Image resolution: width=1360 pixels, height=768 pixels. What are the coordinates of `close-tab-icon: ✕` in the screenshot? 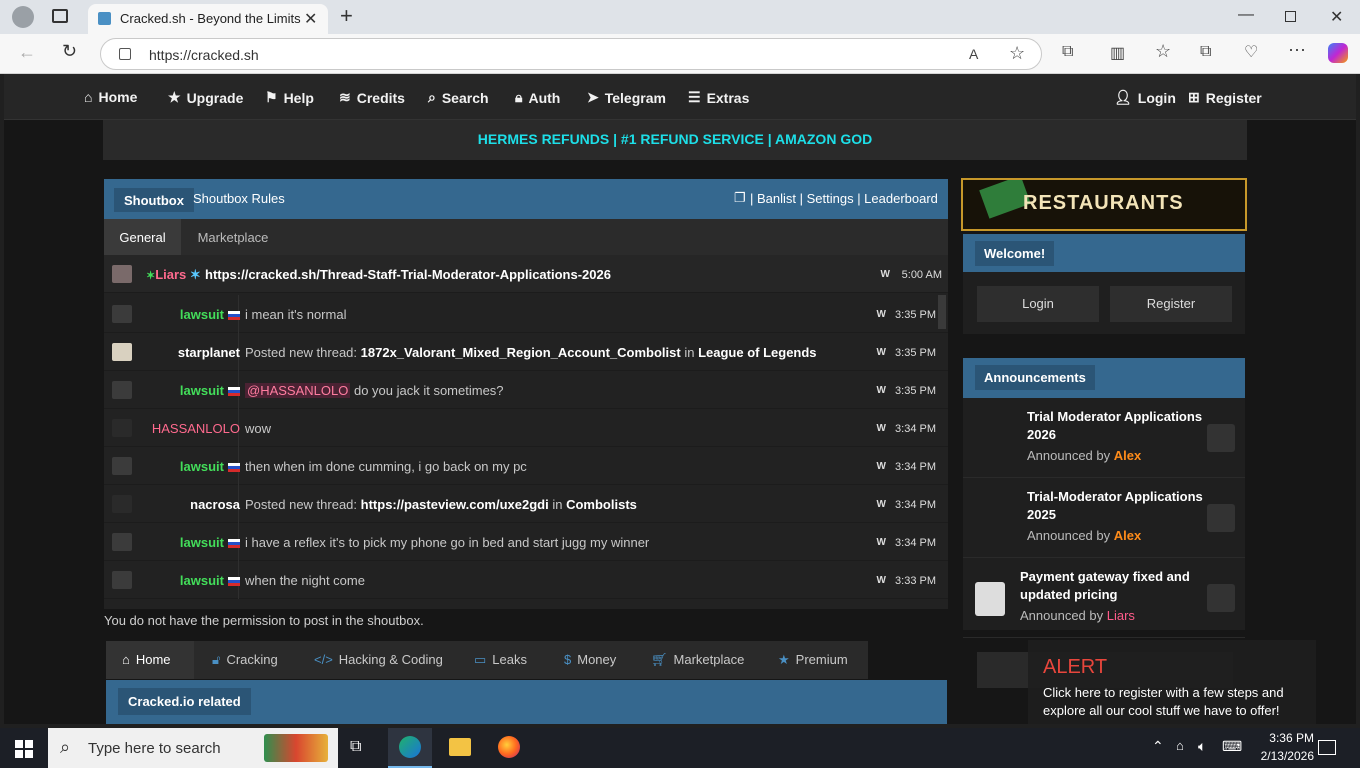 It's located at (310, 19).